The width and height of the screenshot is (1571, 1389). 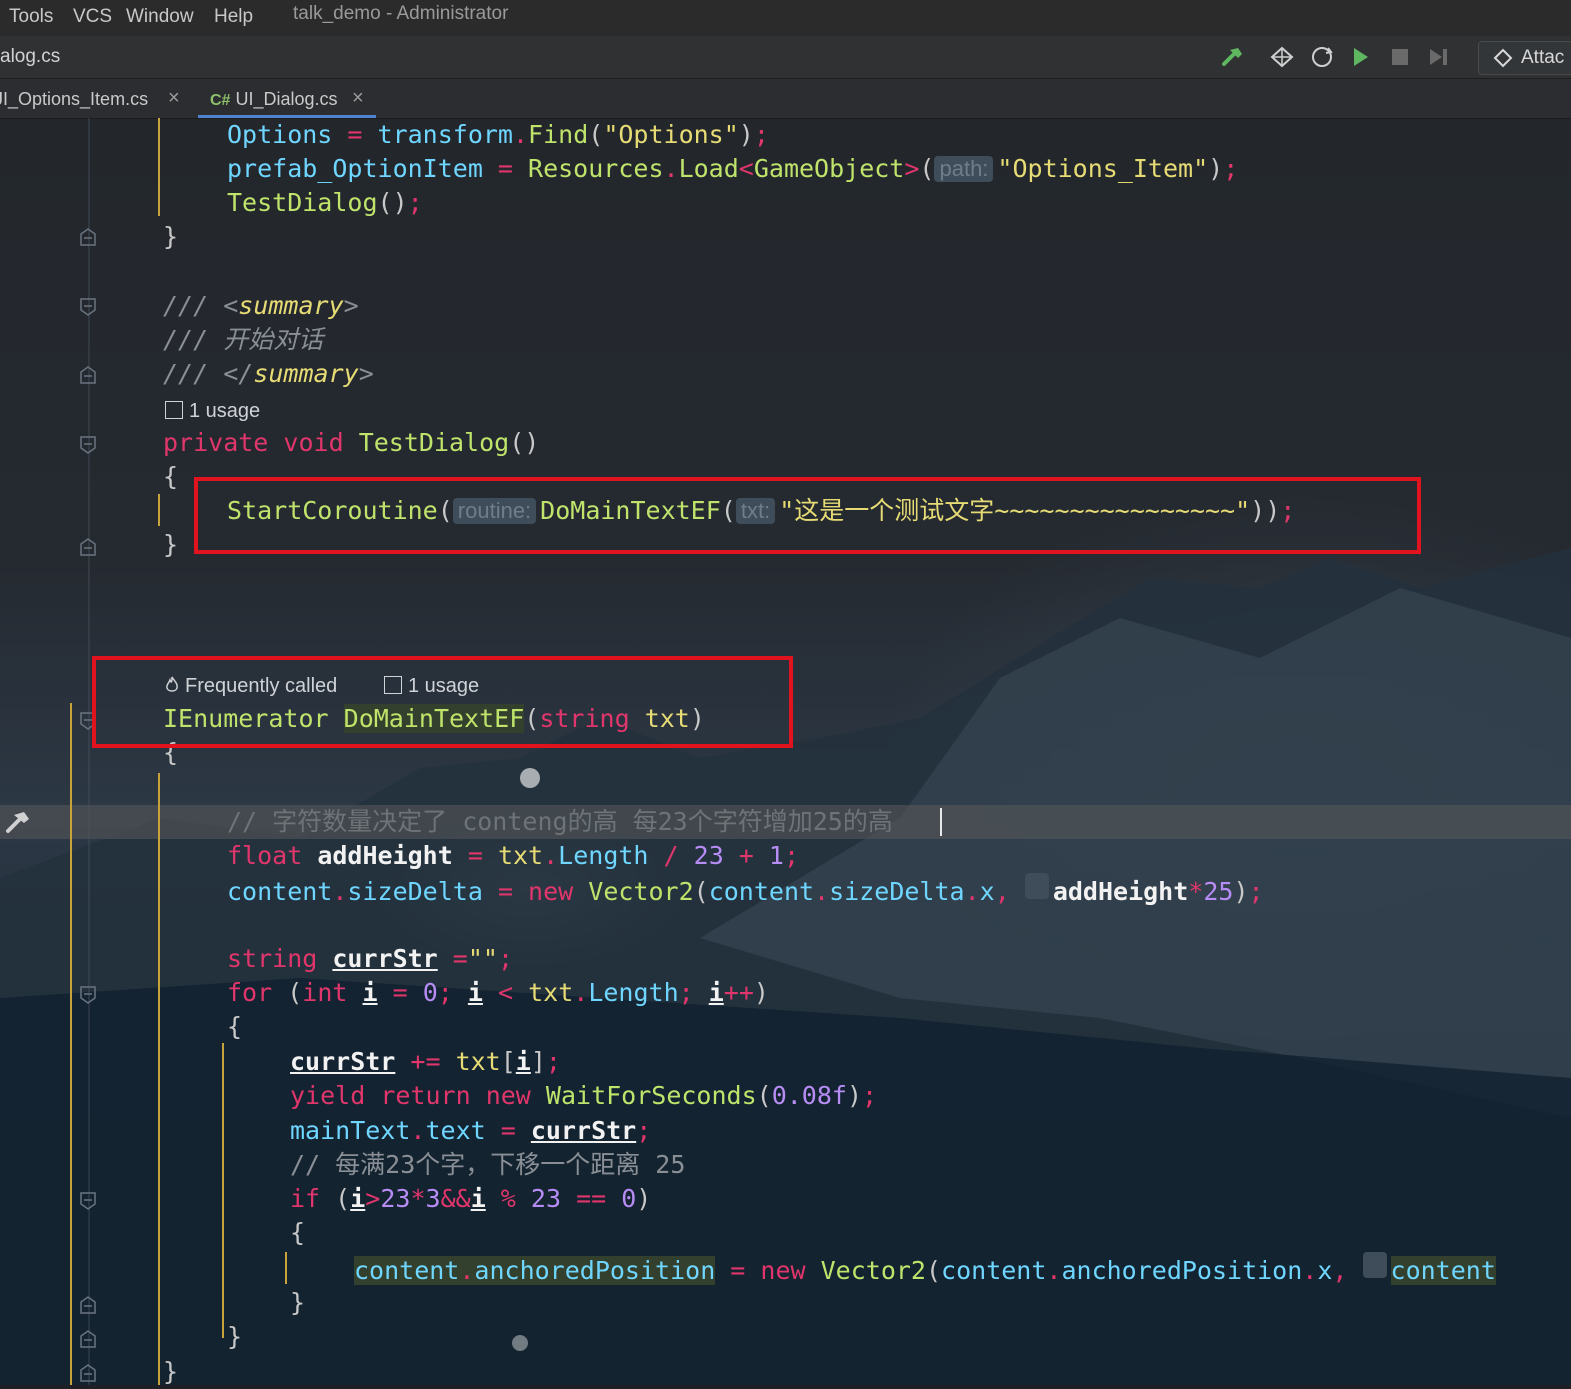 What do you see at coordinates (370, 958) in the screenshot?
I see `code-line: string currStr ="";` at bounding box center [370, 958].